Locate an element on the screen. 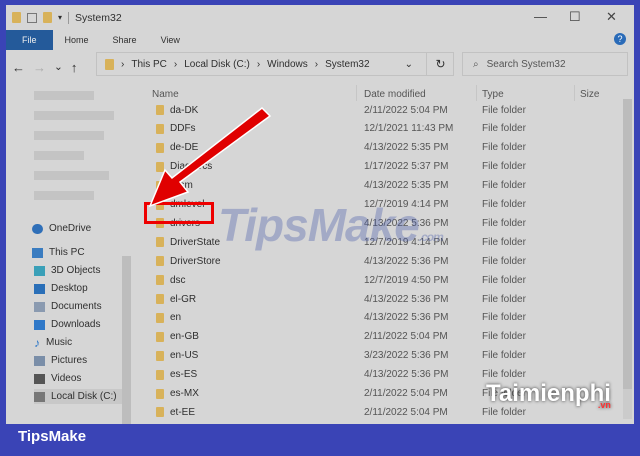  taimienphi-logo: Taimienphi .vn is located at coordinates (548, 395).